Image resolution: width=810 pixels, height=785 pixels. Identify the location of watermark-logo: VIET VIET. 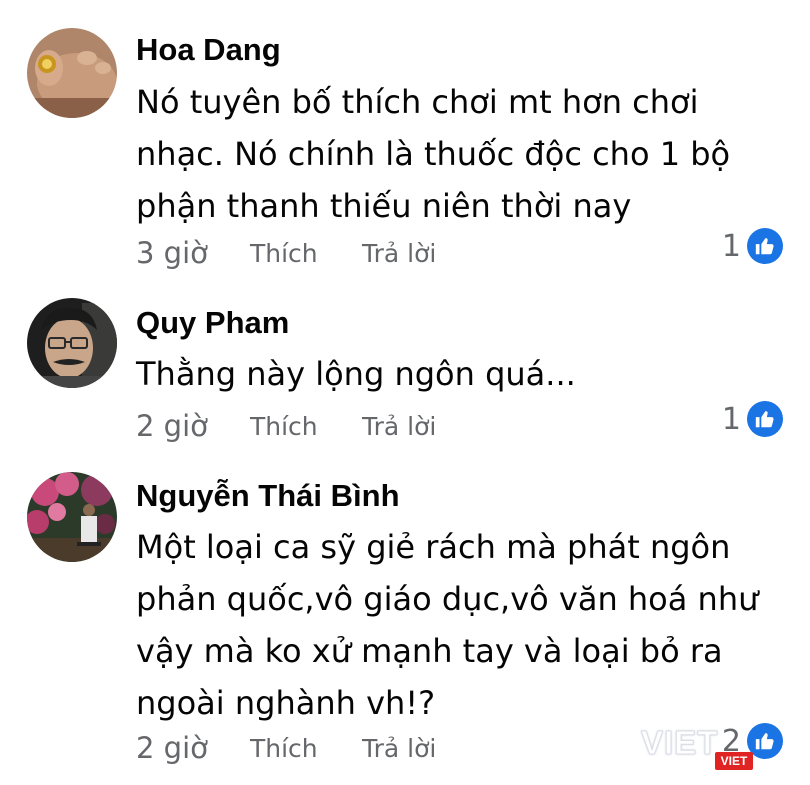
(696, 744).